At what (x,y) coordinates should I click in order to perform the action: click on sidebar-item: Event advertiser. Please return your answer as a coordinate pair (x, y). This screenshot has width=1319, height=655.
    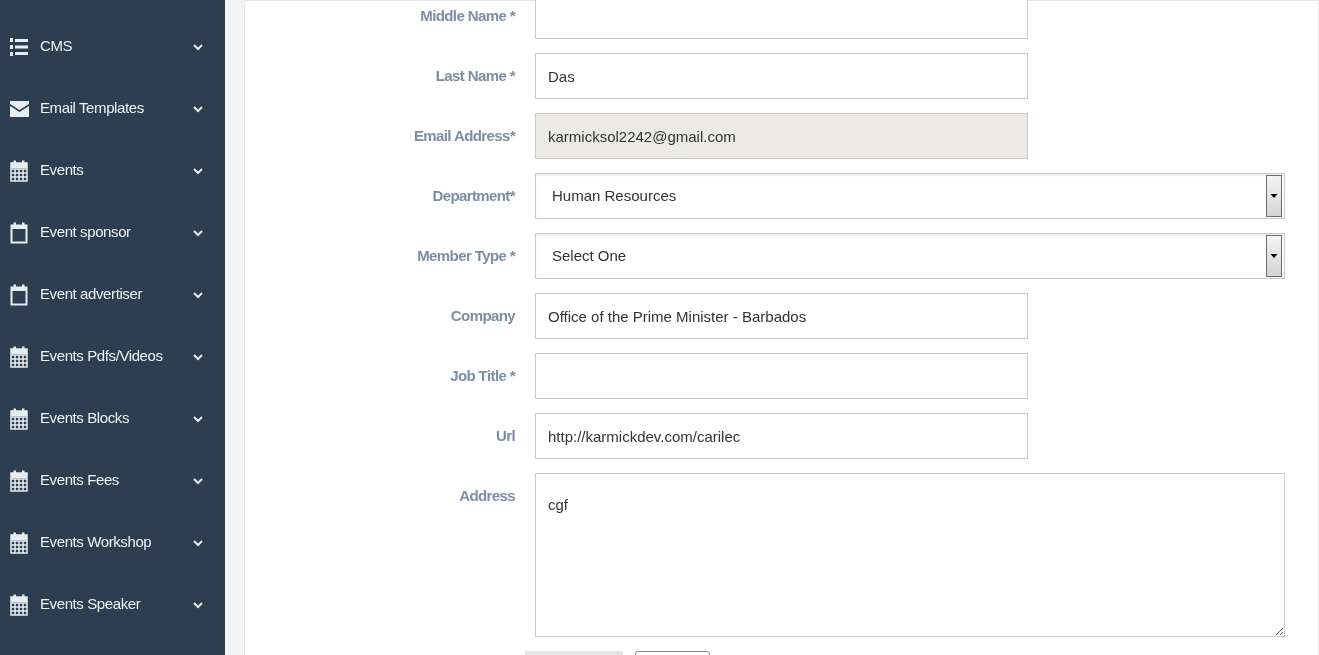
    Looking at the image, I should click on (112, 295).